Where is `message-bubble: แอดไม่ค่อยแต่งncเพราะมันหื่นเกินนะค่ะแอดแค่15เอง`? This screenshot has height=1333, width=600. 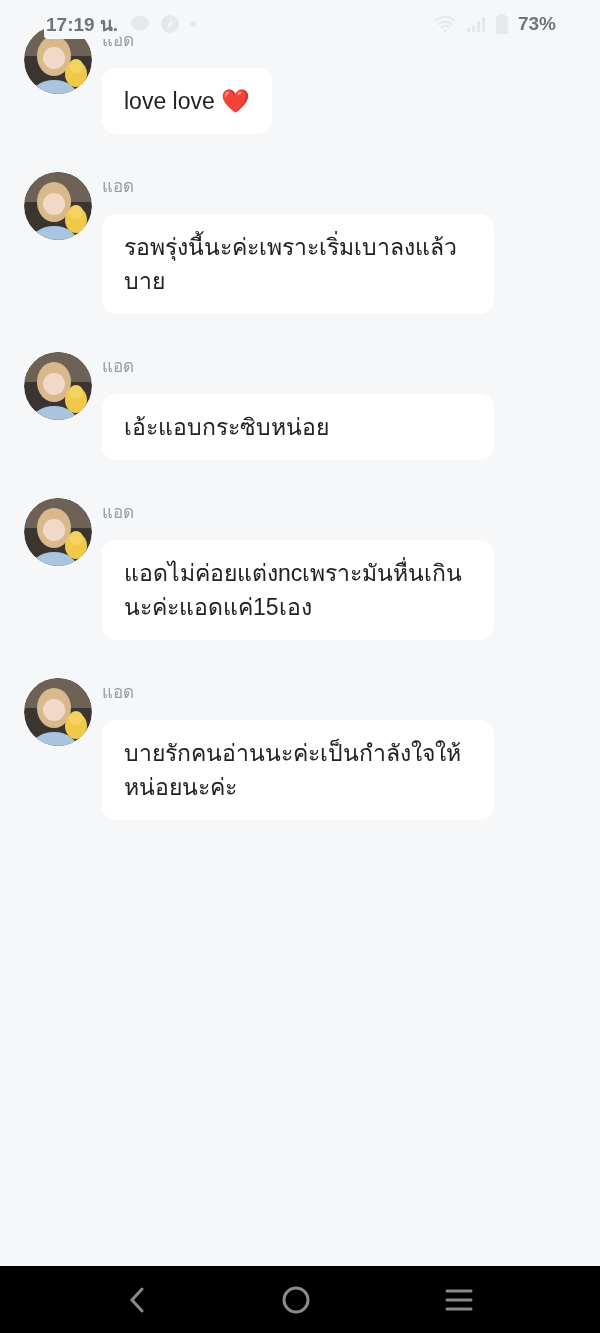
message-bubble: แอดไม่ค่อยแต่งncเพราะมันหื่นเกินนะค่ะแอดแค่15เอง is located at coordinates (298, 590).